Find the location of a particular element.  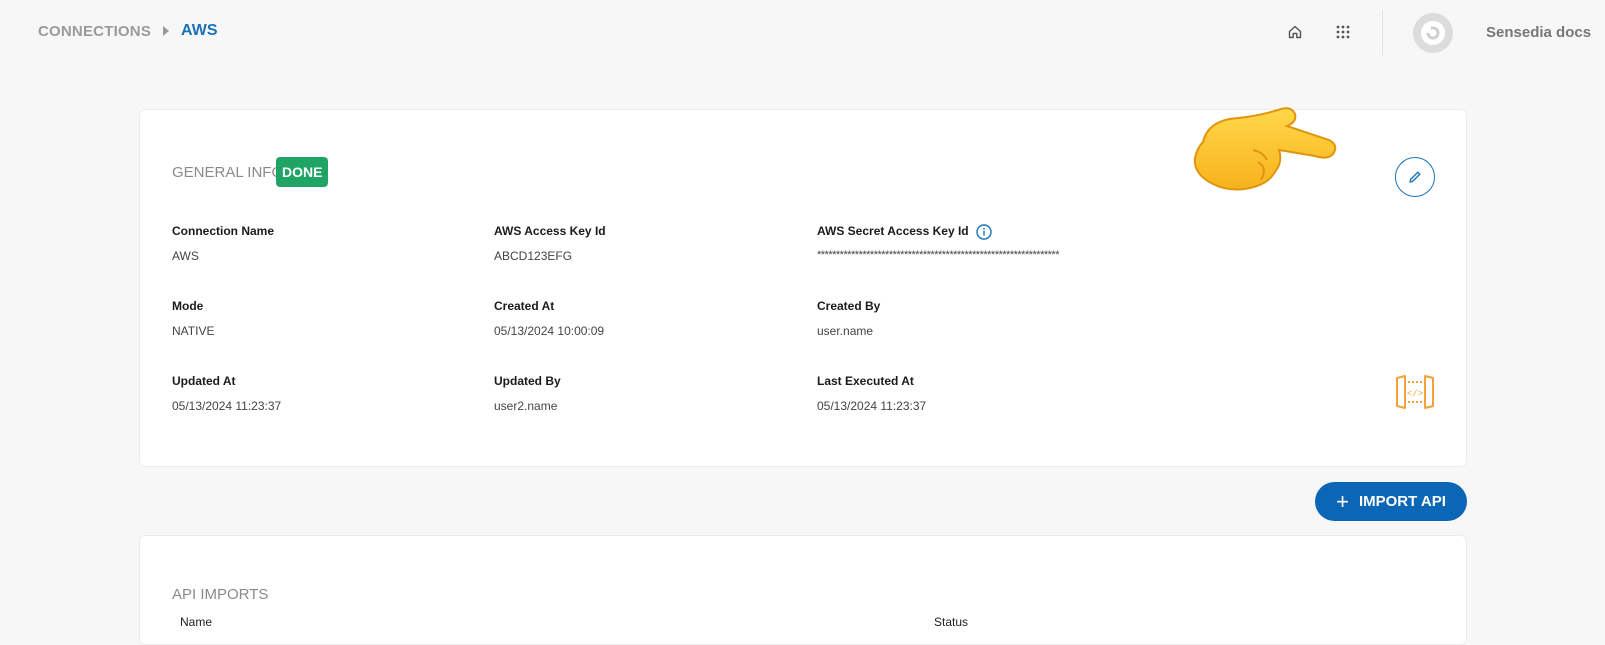

api-imports-title: API IMPORTS is located at coordinates (220, 594).